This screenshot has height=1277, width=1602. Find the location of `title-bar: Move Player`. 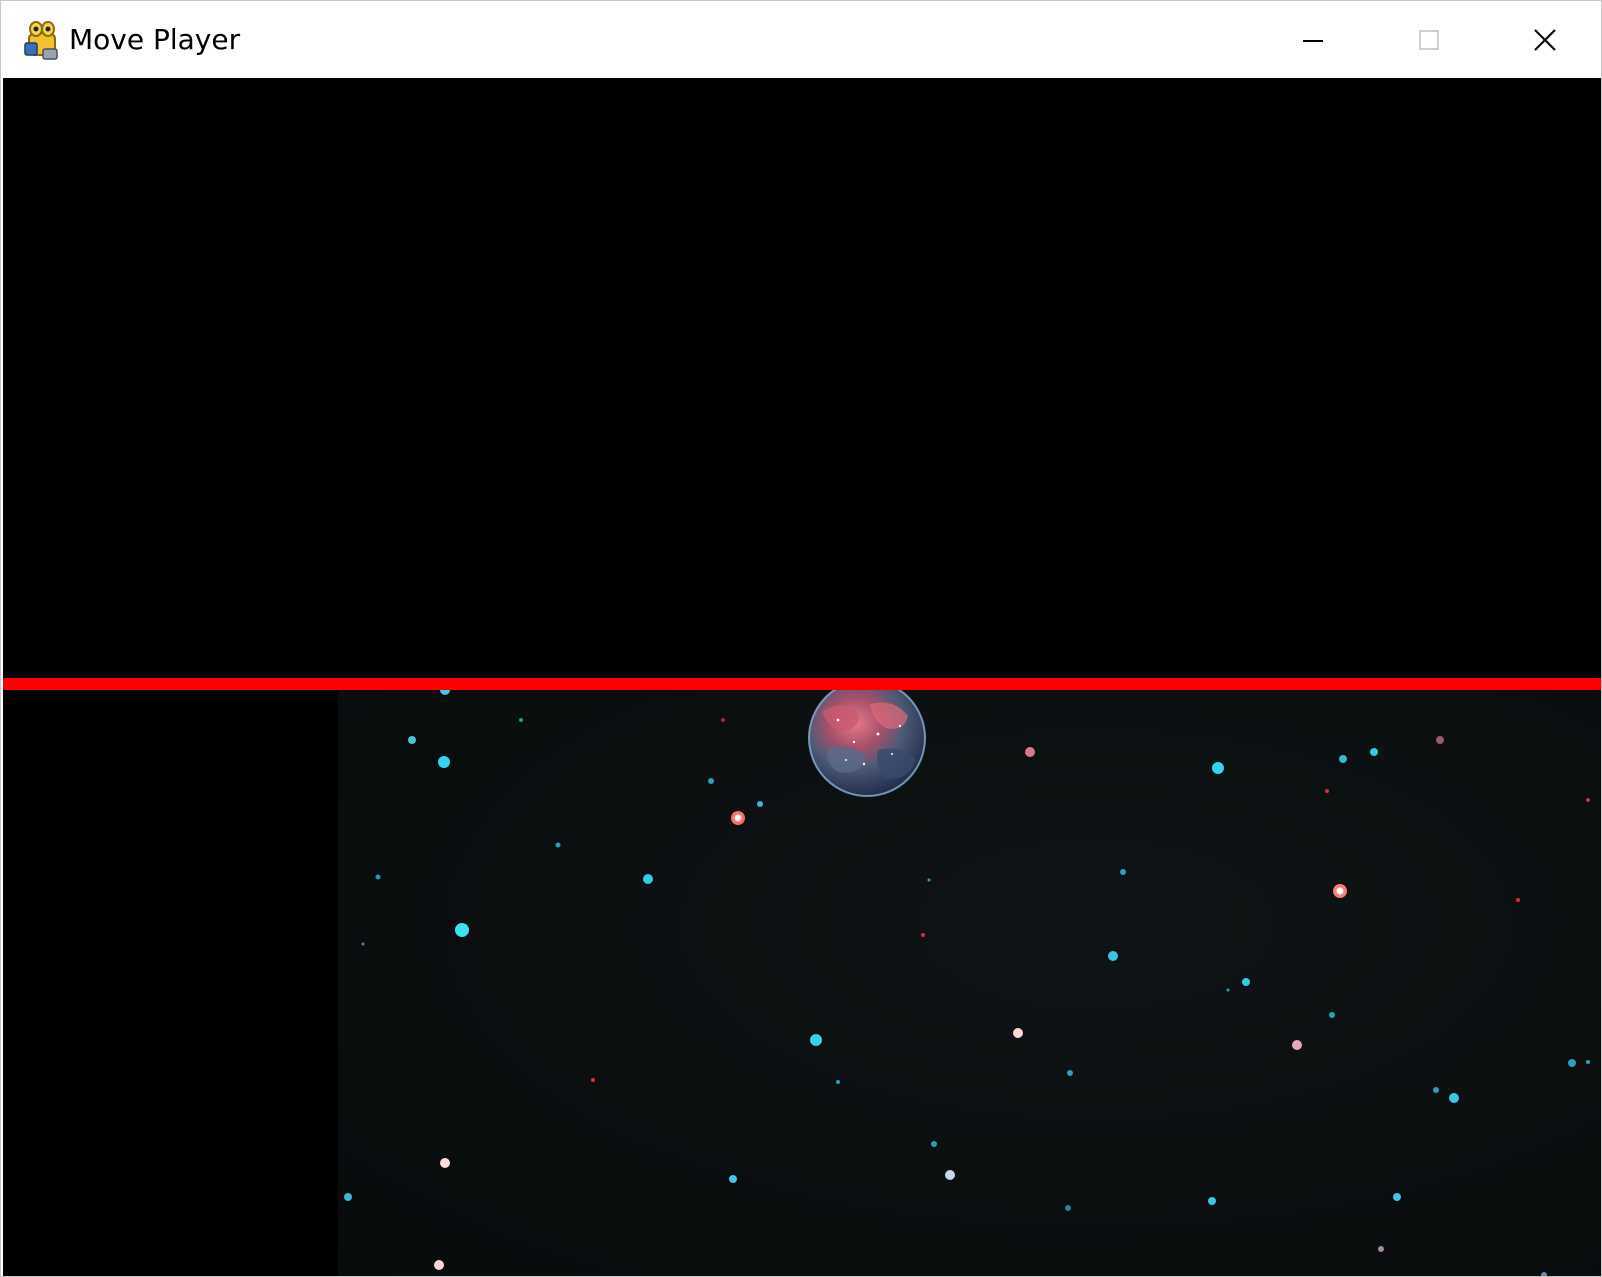

title-bar: Move Player is located at coordinates (801, 39).